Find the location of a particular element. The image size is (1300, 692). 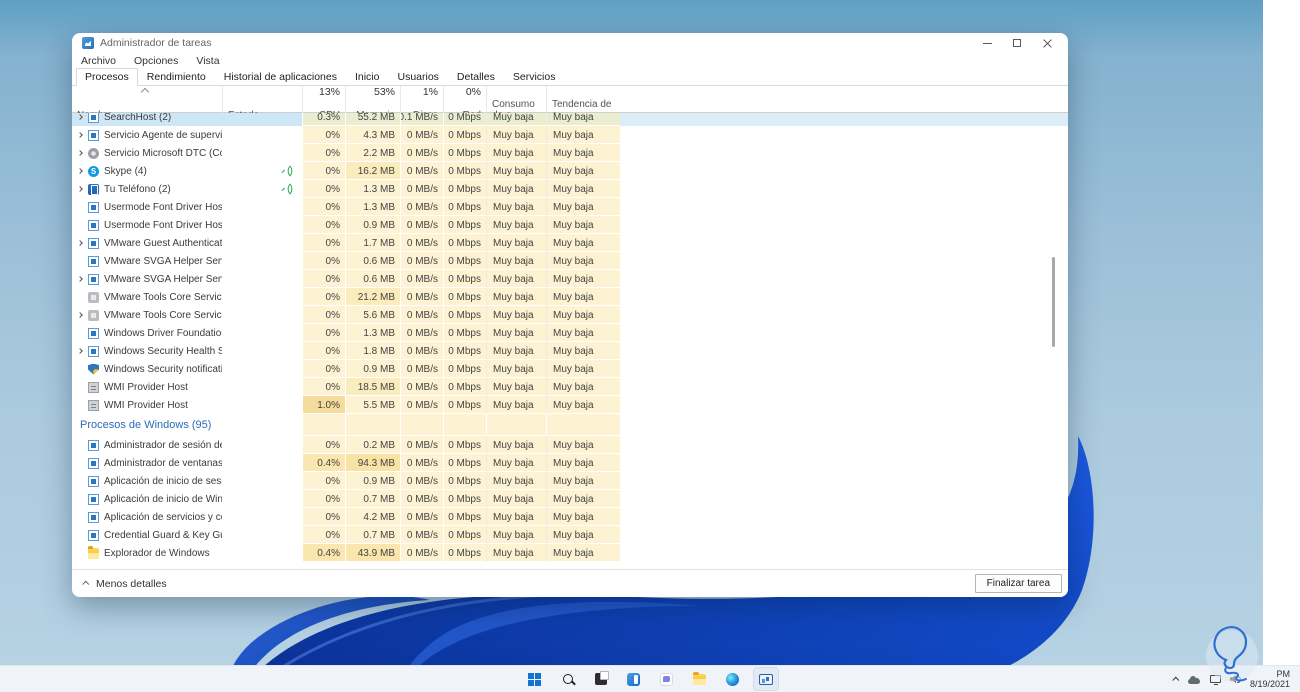

cpu-cell: 0.4% is located at coordinates (323, 463).